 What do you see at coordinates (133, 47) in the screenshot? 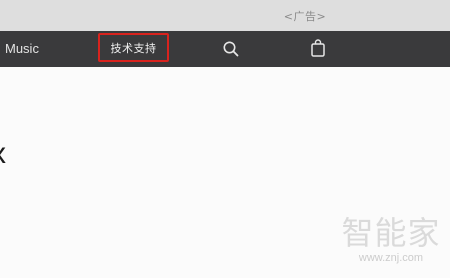
I see `nav-item-support: 技术支持` at bounding box center [133, 47].